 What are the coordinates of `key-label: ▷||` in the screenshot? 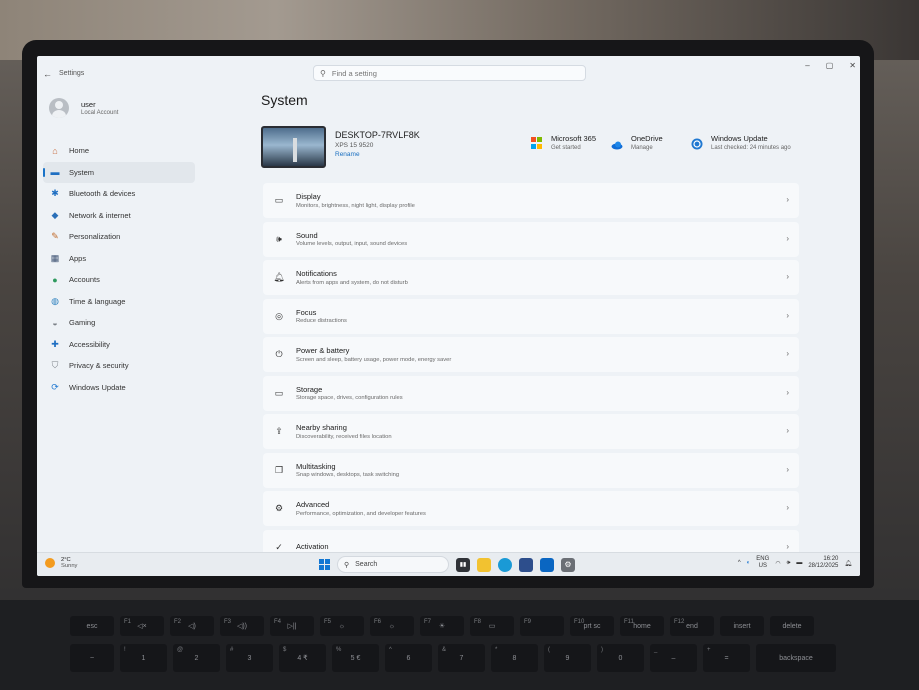 It's located at (292, 626).